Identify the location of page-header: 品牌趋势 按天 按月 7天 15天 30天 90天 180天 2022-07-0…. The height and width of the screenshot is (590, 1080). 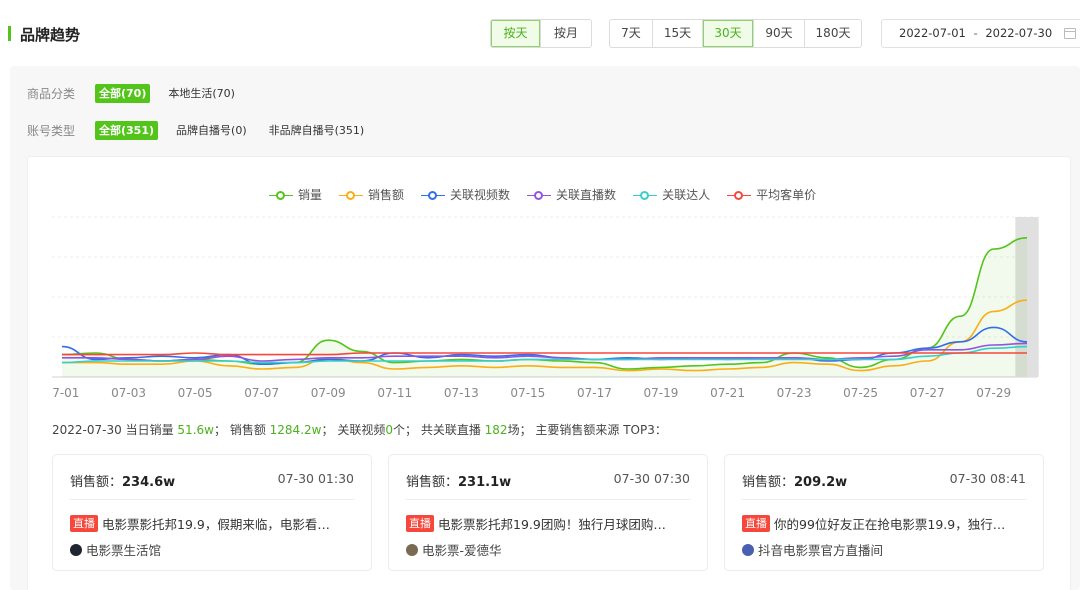
(540, 33).